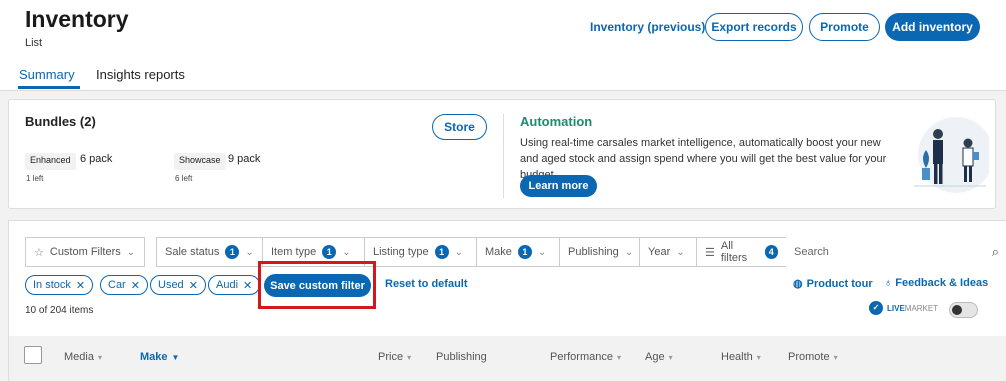 The height and width of the screenshot is (381, 1006). Describe the element at coordinates (896, 308) in the screenshot. I see `livemarket-live-text: LIVE` at that location.